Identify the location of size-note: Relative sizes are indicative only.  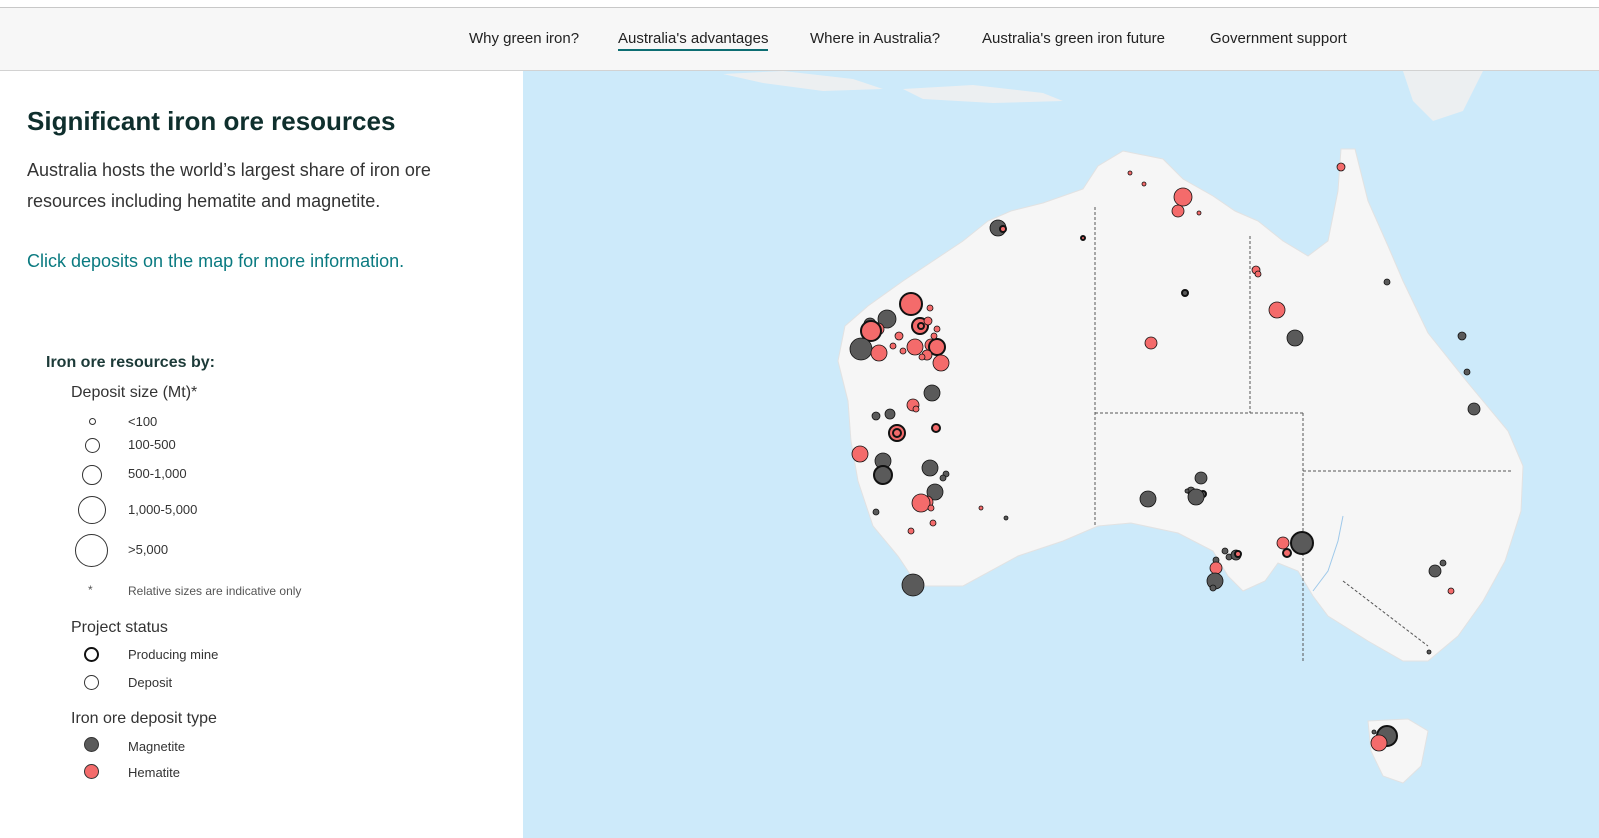
(215, 591).